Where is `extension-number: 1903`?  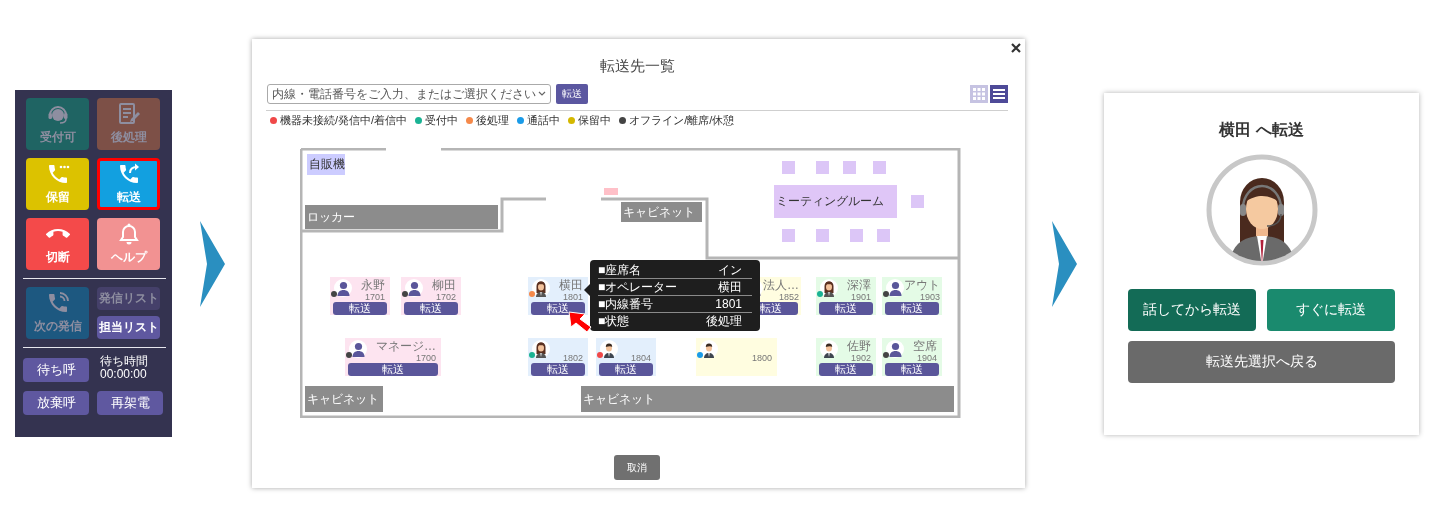 extension-number: 1903 is located at coordinates (929, 297).